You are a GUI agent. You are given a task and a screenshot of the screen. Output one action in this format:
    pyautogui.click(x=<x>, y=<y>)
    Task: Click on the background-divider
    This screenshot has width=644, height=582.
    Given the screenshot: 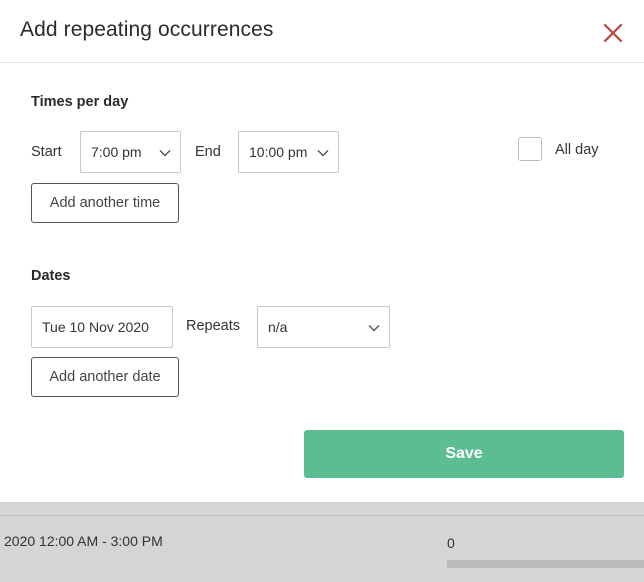 What is the action you would take?
    pyautogui.click(x=322, y=515)
    